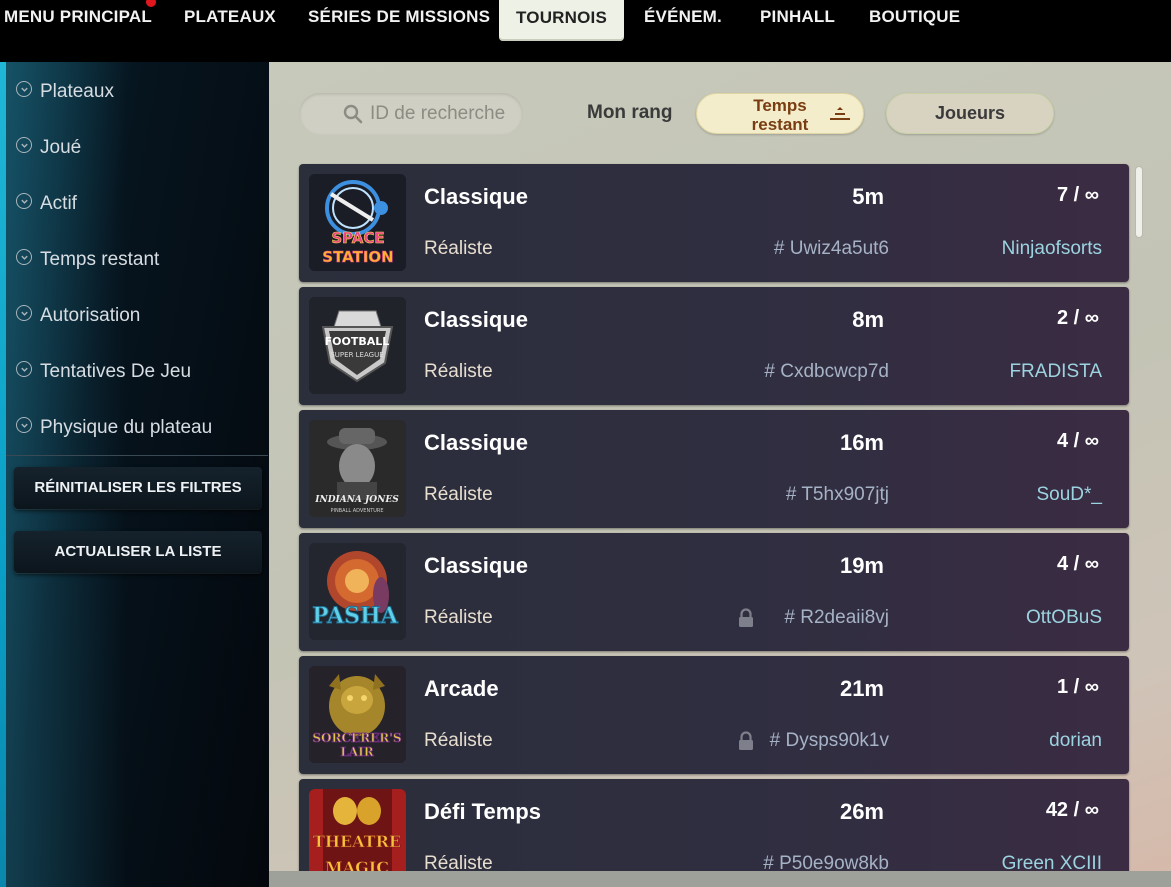 This screenshot has height=887, width=1171. I want to click on sort-label: Temps restant, so click(780, 115).